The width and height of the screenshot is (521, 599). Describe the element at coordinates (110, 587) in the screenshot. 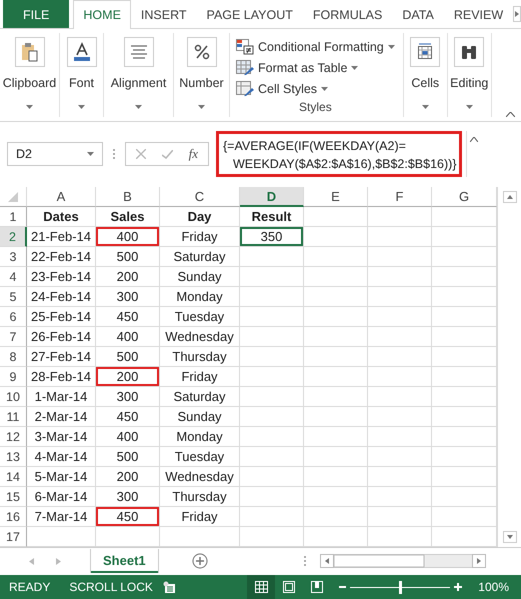

I see `status-text: SCROLL LOCK` at that location.